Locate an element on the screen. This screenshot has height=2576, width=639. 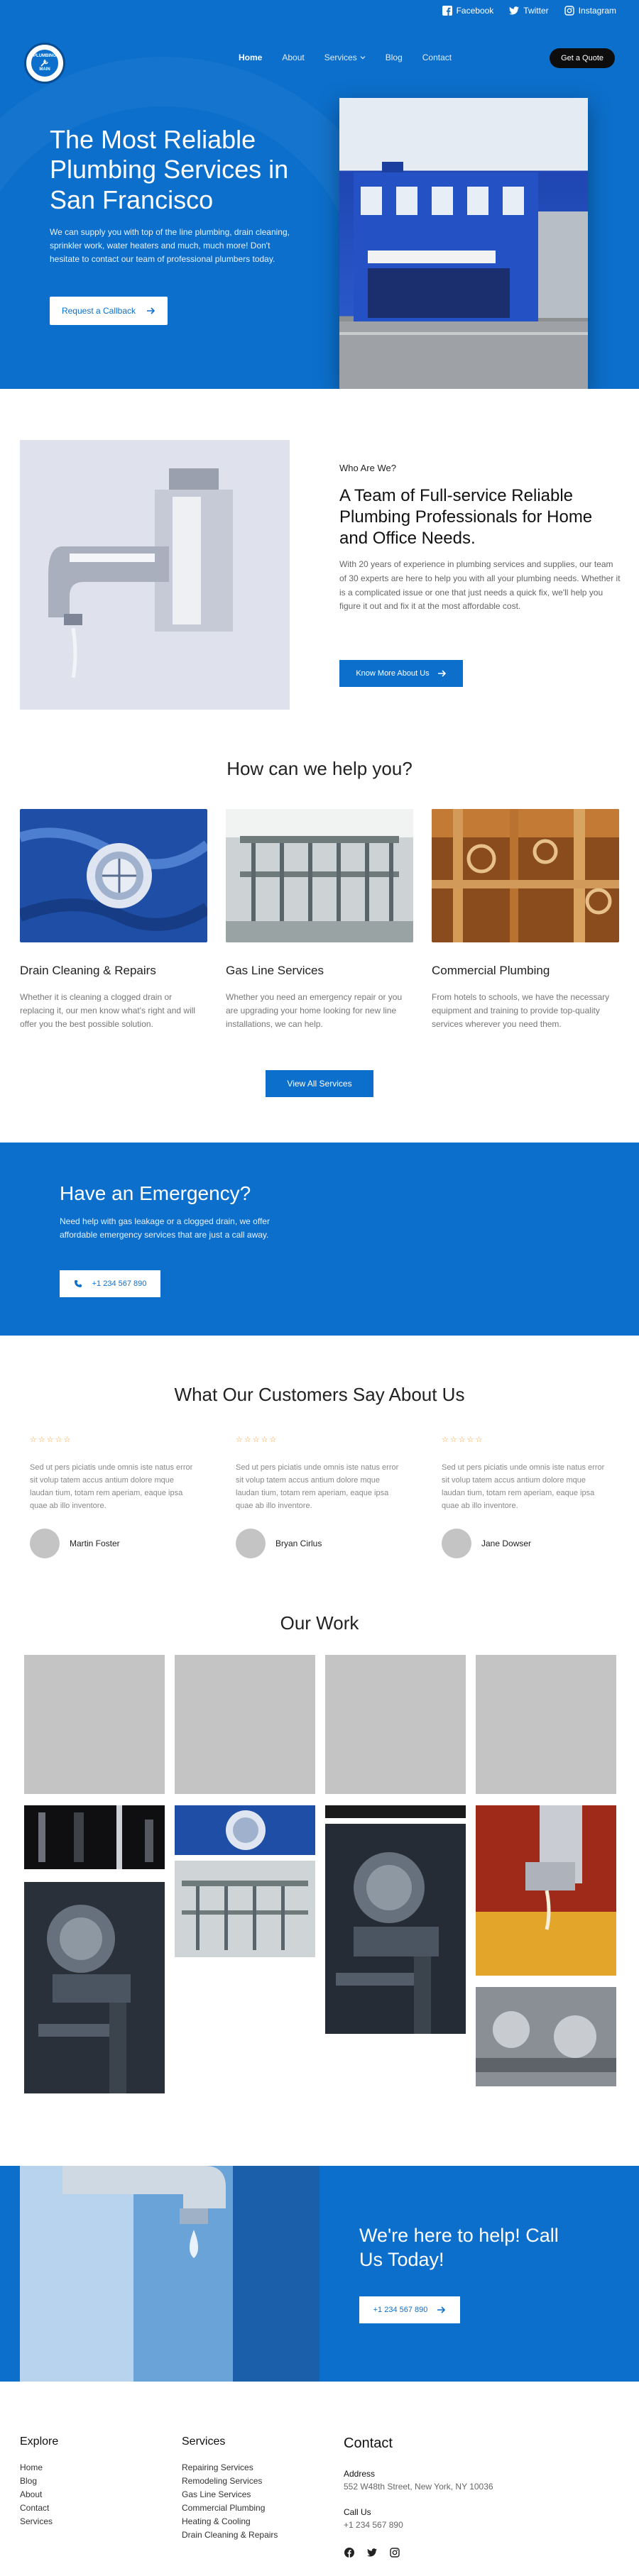
footer-link: Blog is located at coordinates (39, 2481).